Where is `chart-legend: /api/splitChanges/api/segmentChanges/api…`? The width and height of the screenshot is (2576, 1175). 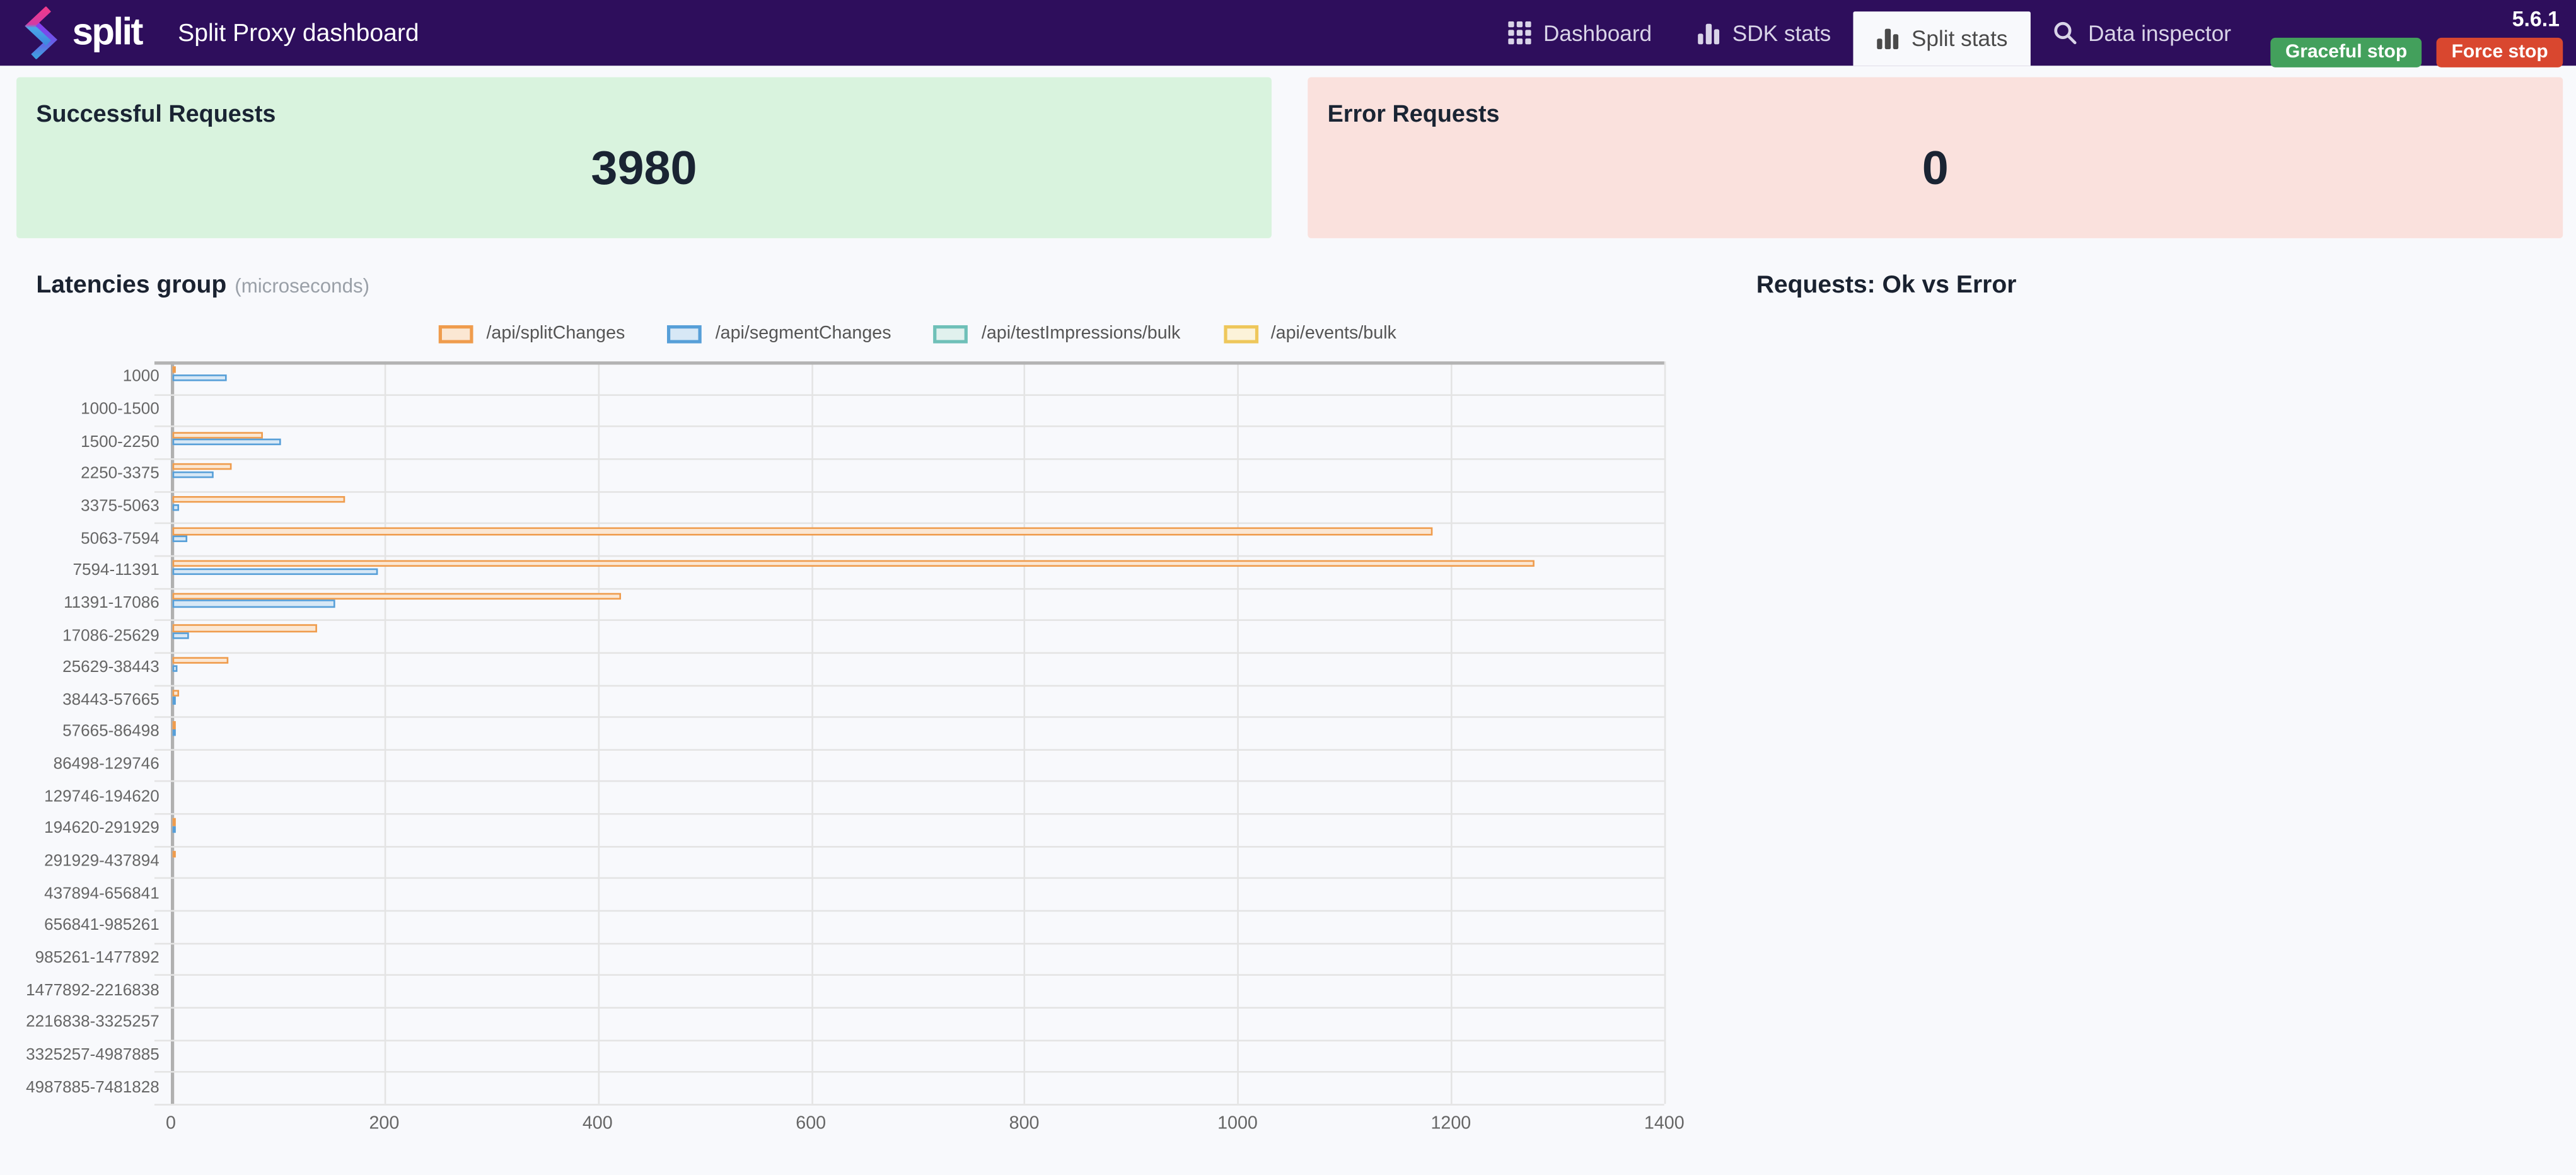
chart-legend: /api/splitChanges/api/segmentChanges/api… is located at coordinates (918, 334).